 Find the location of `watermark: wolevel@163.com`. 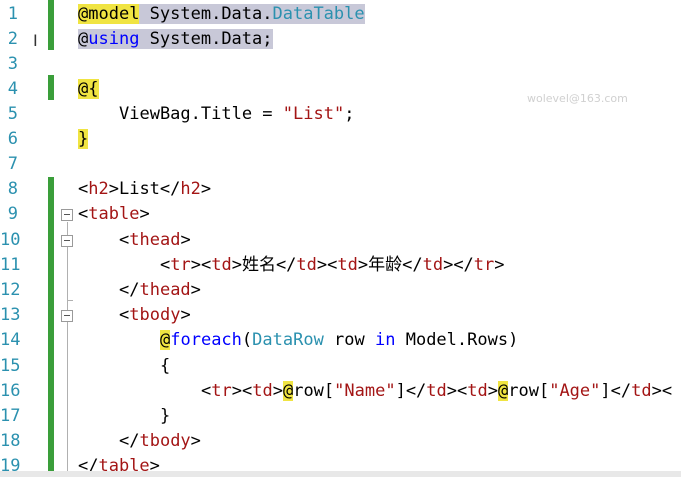

watermark: wolevel@163.com is located at coordinates (577, 98).